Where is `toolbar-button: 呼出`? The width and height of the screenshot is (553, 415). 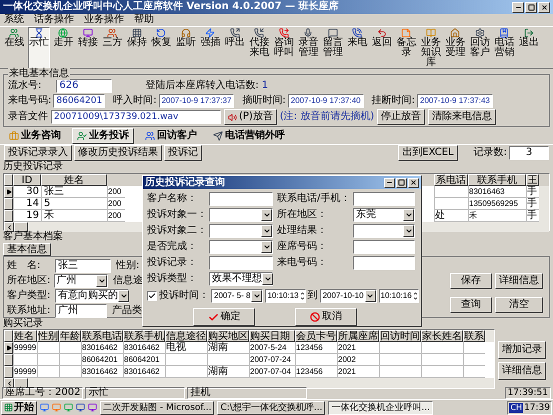
toolbar-button: 呼出 is located at coordinates (235, 48).